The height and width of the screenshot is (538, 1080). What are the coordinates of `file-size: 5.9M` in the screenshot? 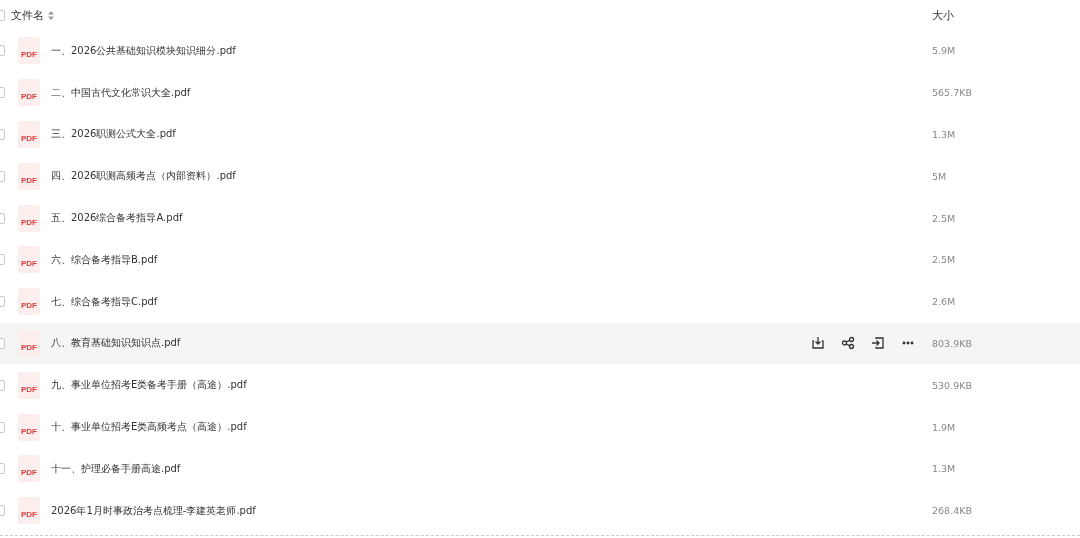 It's located at (944, 51).